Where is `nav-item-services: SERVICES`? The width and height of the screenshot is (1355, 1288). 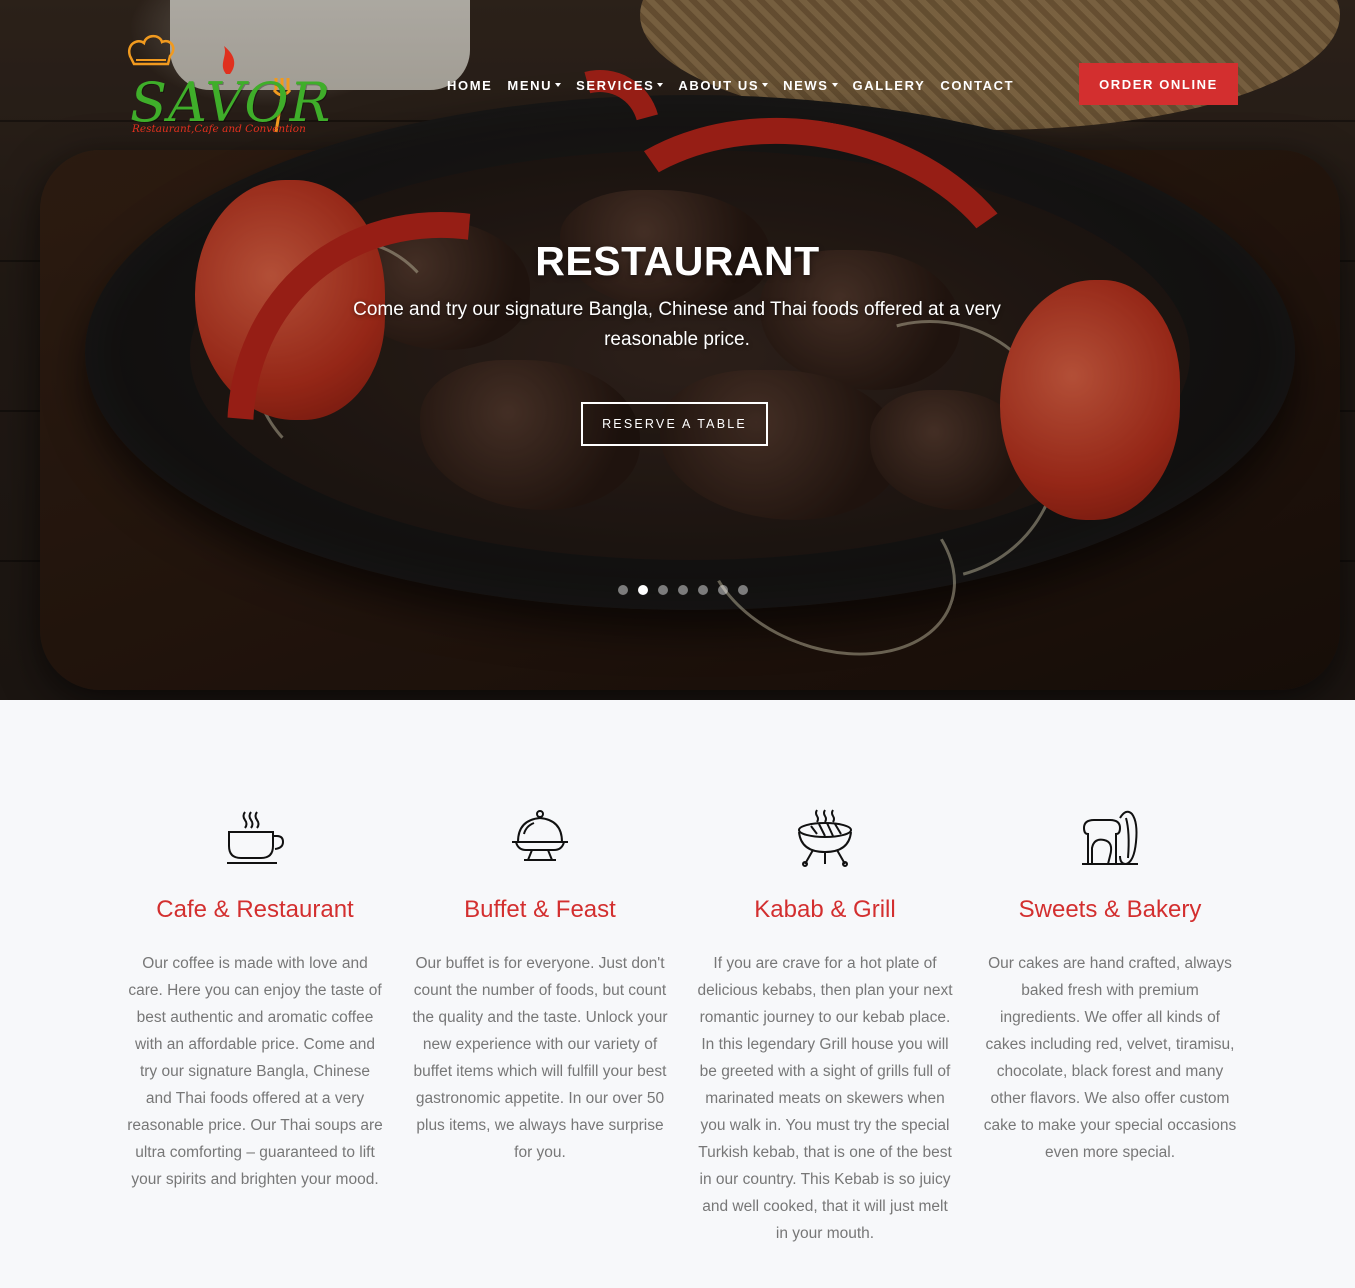 nav-item-services: SERVICES is located at coordinates (620, 85).